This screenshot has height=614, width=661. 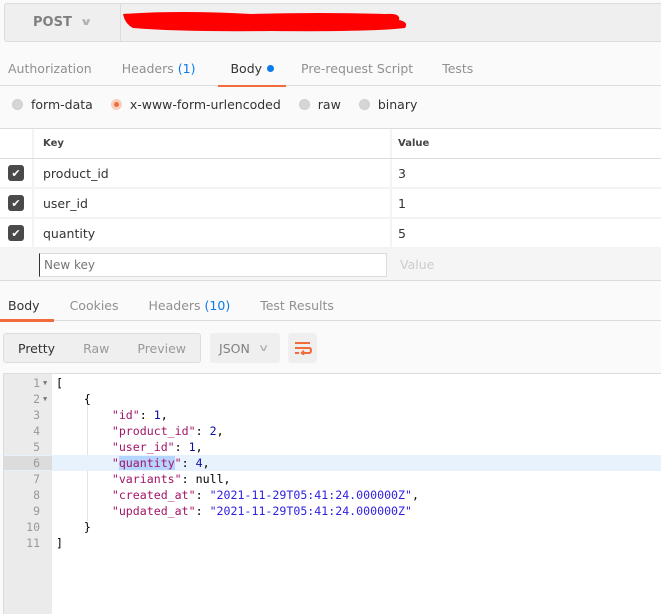 I want to click on response-tab-body: Body, so click(x=26, y=305).